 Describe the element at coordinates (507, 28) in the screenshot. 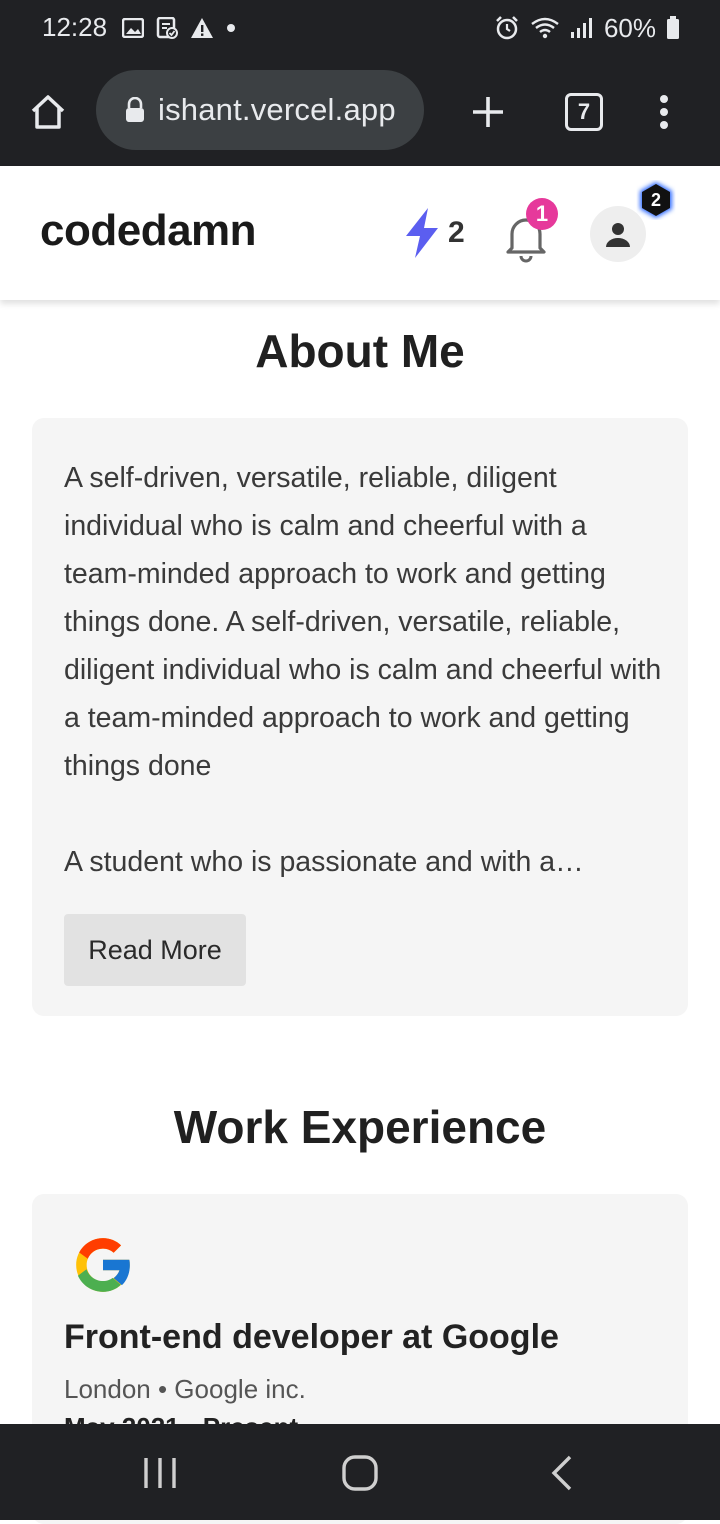

I see `alarm-icon` at that location.